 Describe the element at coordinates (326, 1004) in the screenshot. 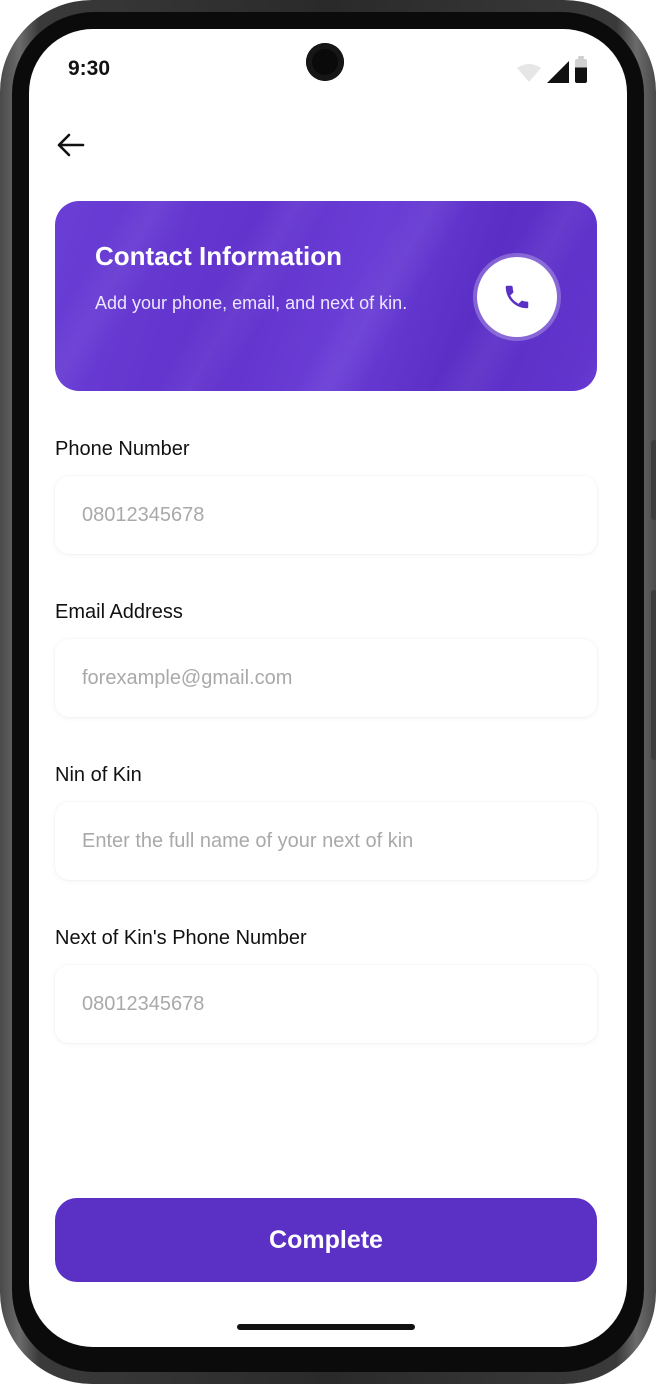

I see `next-of-kin-phone-input` at that location.